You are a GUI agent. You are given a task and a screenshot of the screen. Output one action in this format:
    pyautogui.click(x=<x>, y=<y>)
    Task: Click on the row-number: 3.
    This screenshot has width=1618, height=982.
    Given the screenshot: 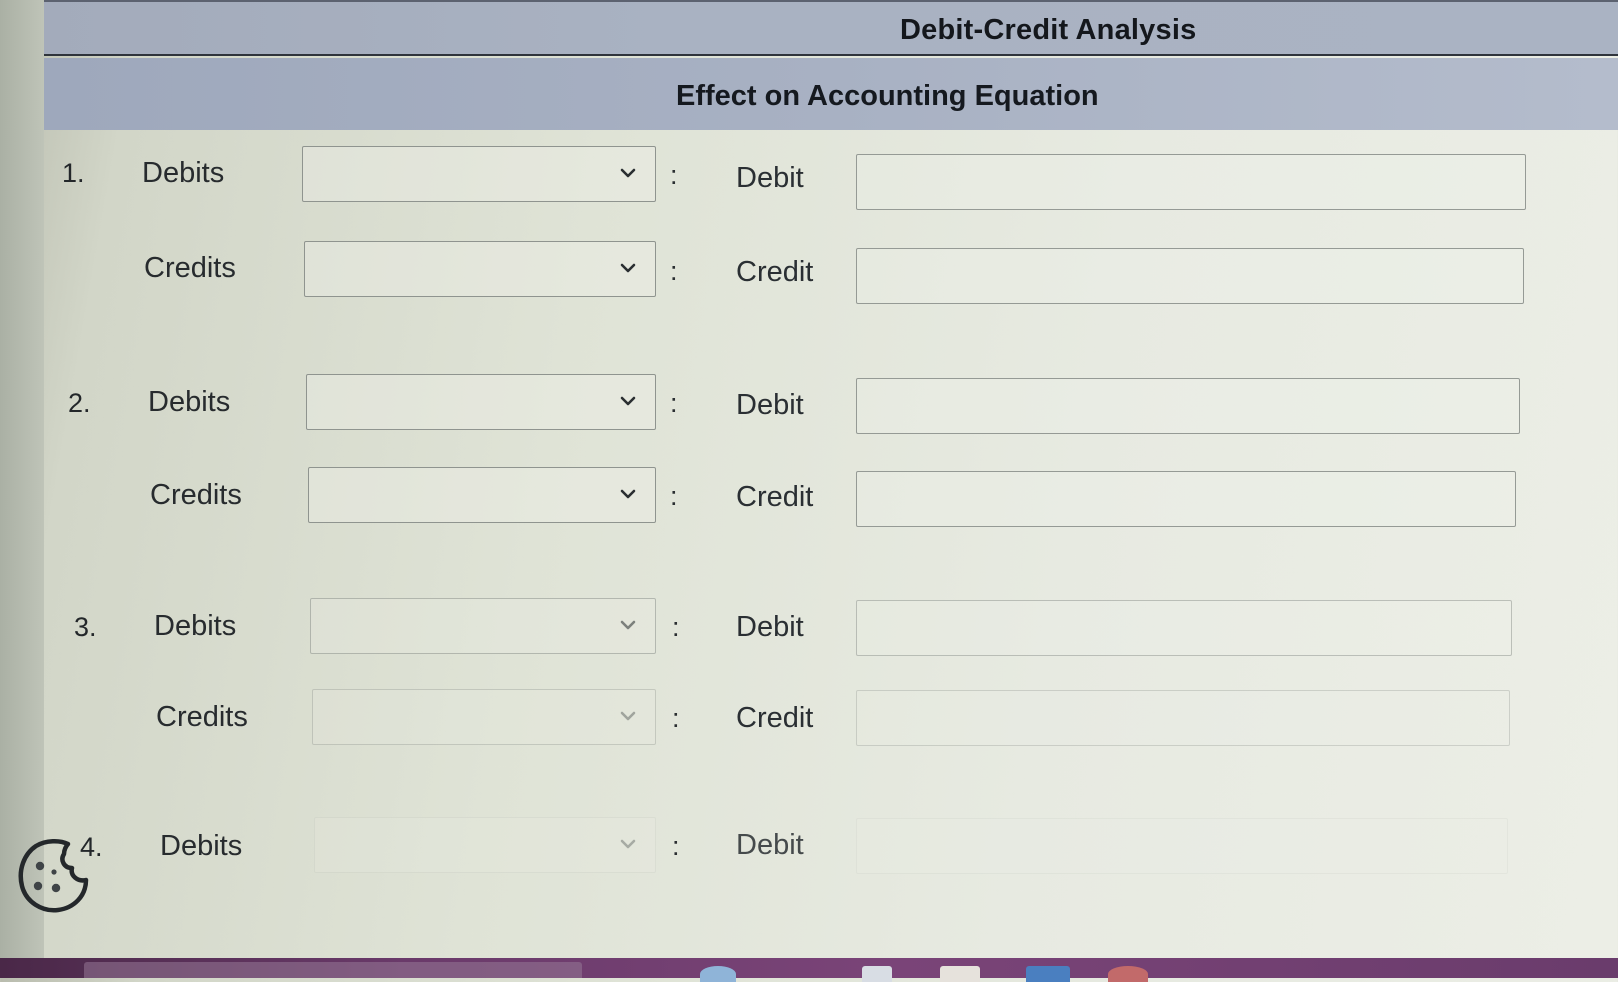 What is the action you would take?
    pyautogui.click(x=85, y=627)
    